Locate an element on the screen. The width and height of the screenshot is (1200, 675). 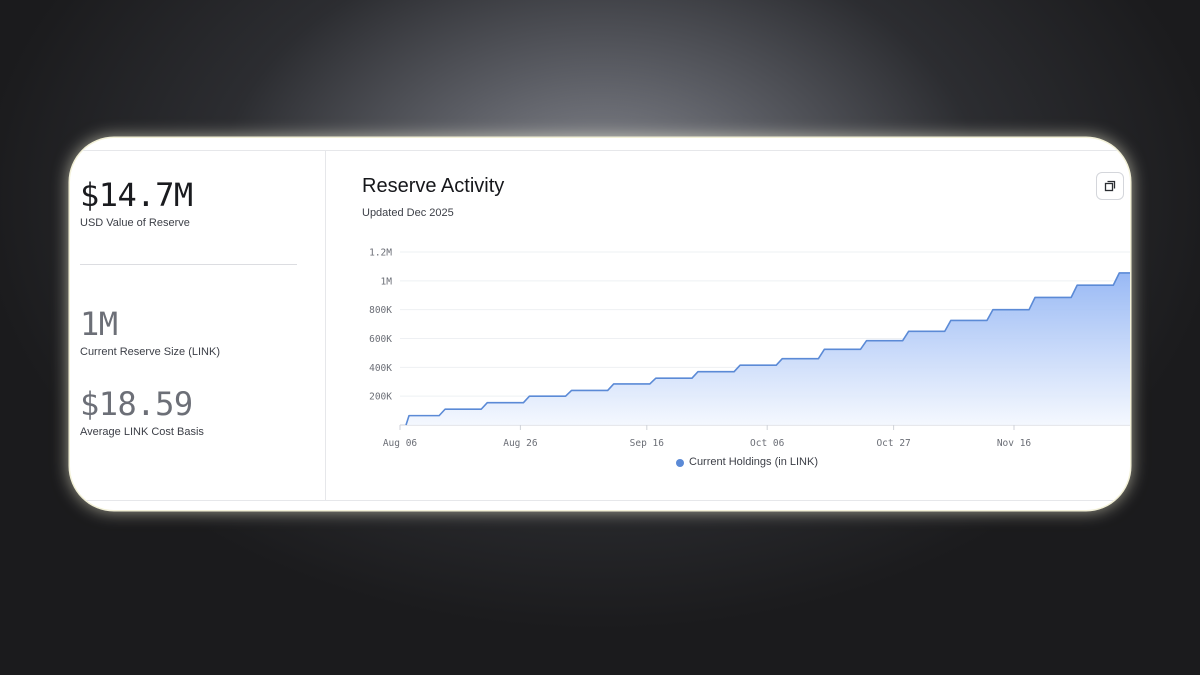
y-tick-label: 800K is located at coordinates (380, 310).